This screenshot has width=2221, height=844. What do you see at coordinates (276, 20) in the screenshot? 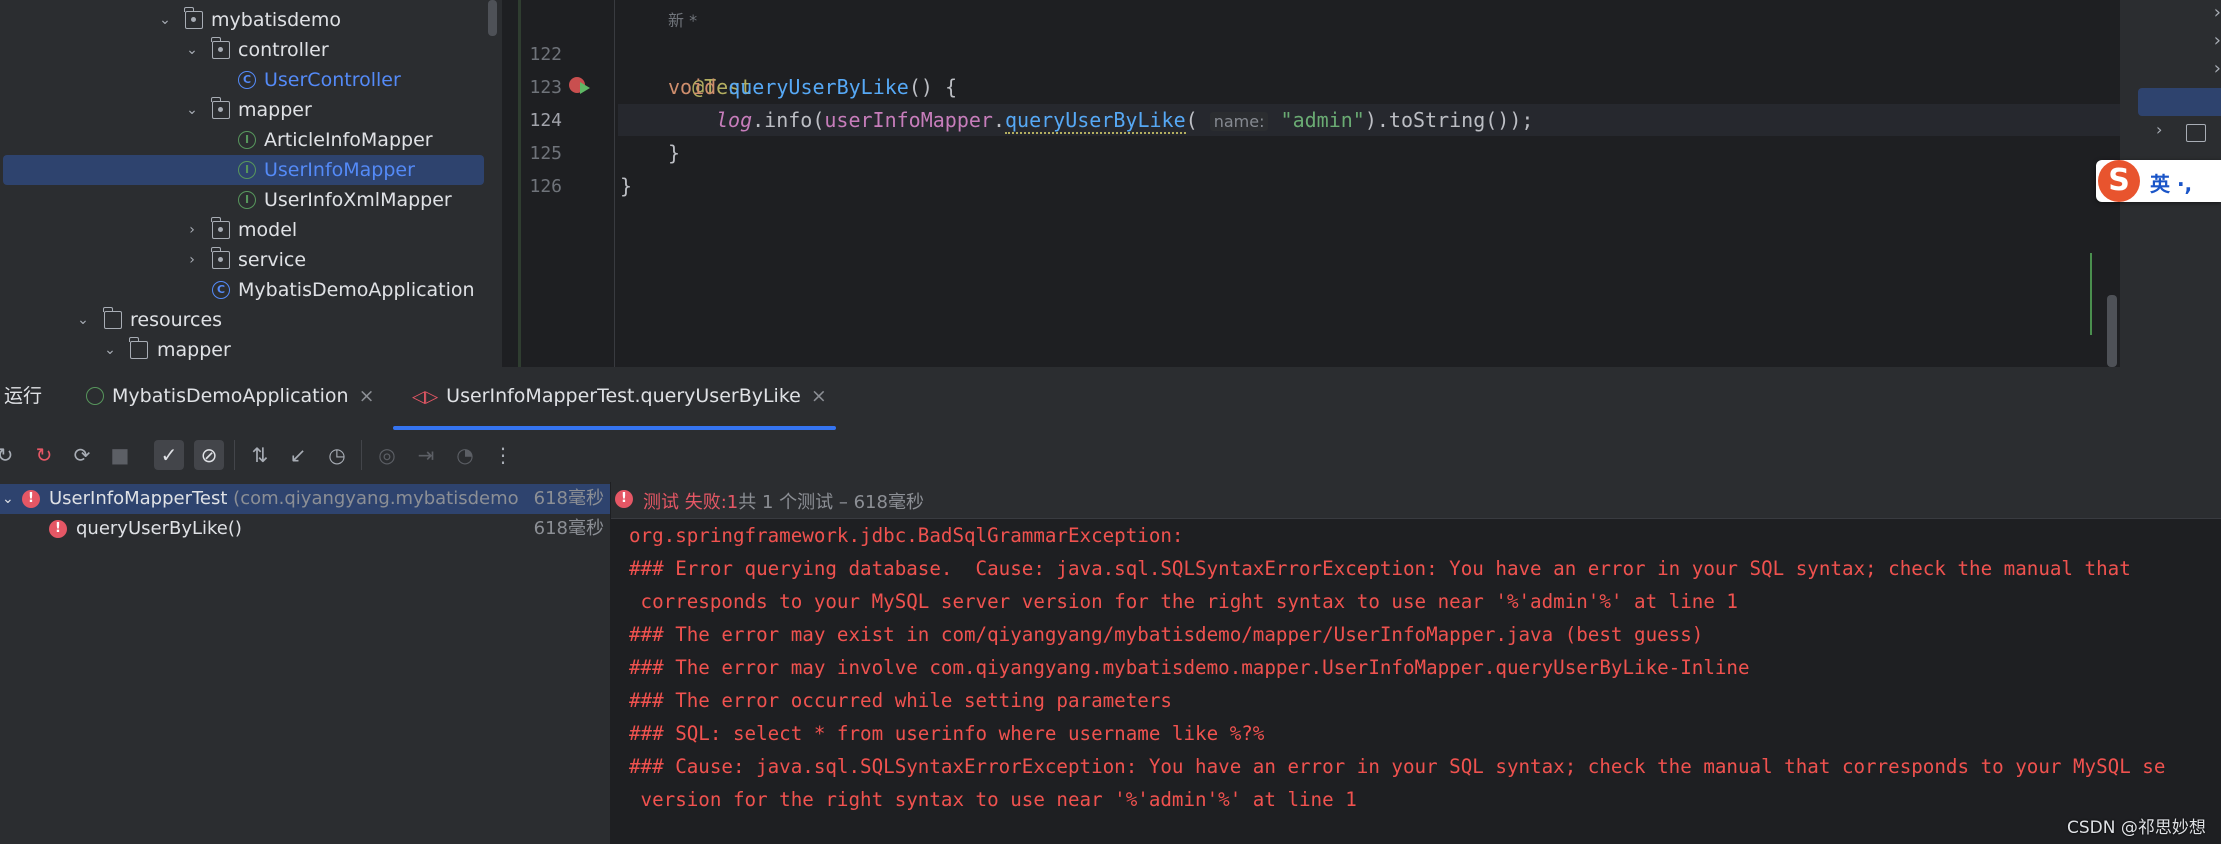
I see `tree-item-label: mybatisdemo` at bounding box center [276, 20].